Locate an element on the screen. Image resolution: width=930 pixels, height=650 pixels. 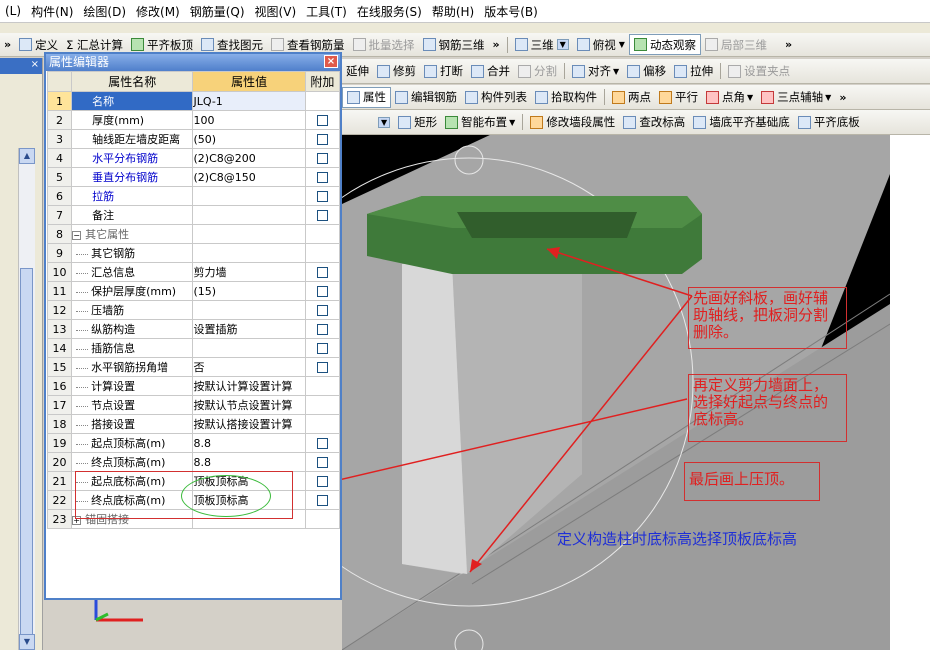
property-name: 水平分布钢筋 is located at coordinates (132, 158).